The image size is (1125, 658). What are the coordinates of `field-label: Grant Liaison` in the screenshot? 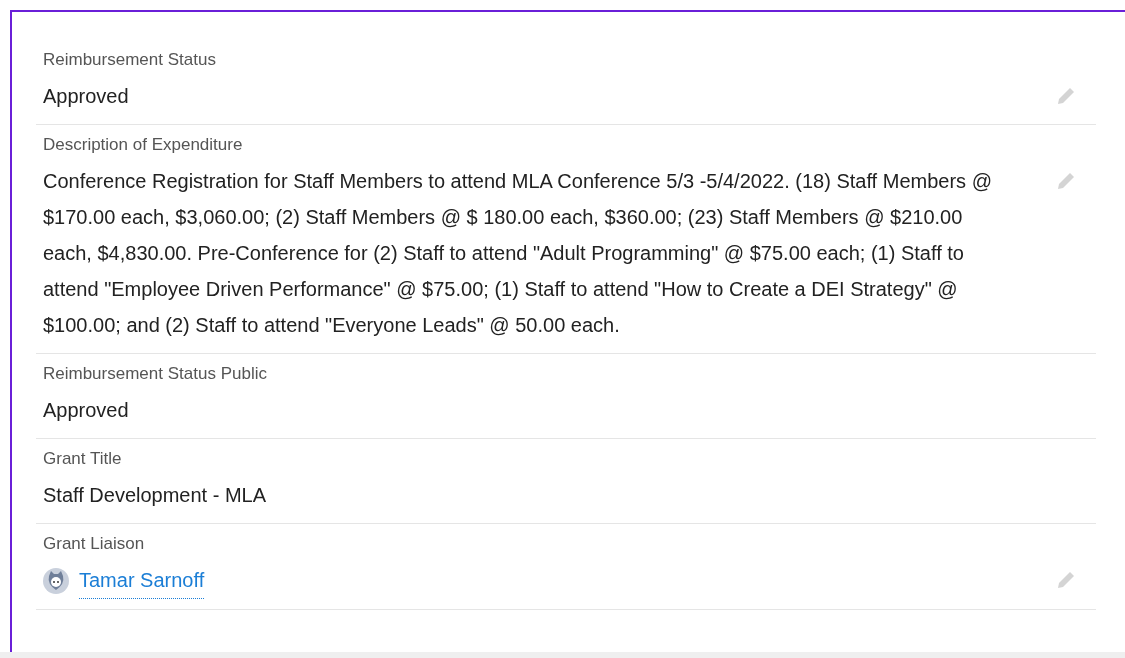 It's located at (94, 544).